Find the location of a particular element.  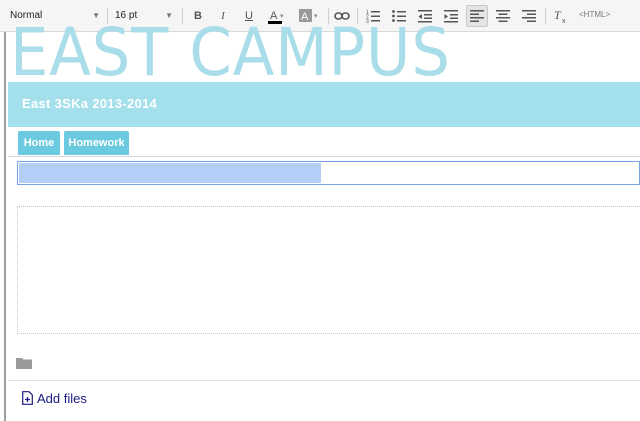

attachments-divider is located at coordinates (324, 380).